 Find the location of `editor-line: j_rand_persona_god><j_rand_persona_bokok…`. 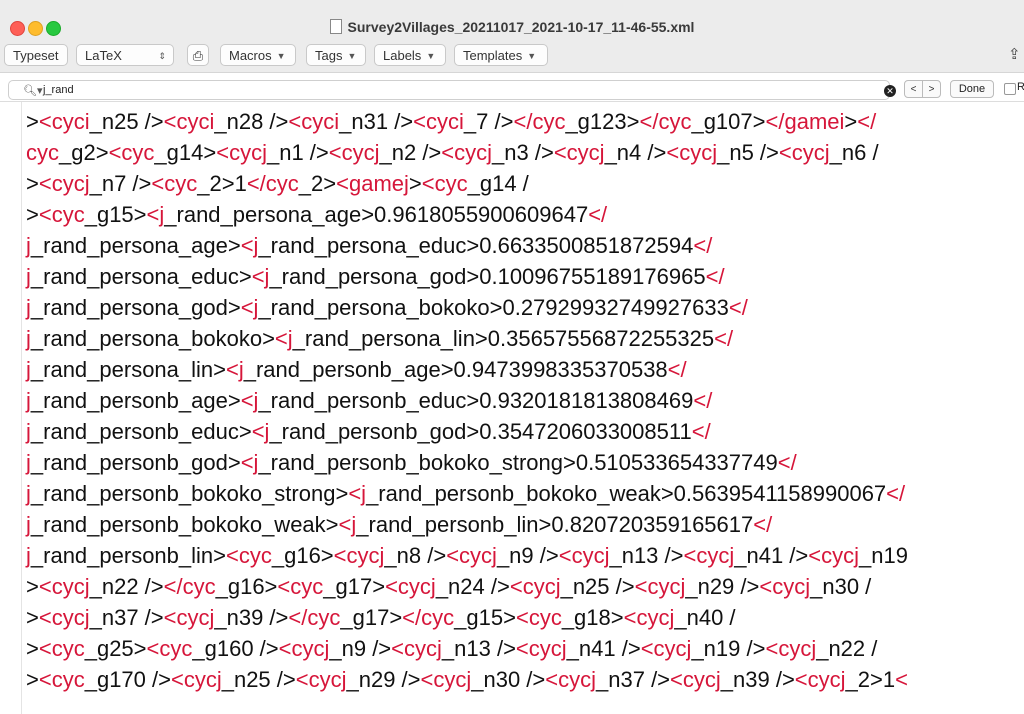

editor-line: j_rand_persona_god><j_rand_persona_bokok… is located at coordinates (387, 307).